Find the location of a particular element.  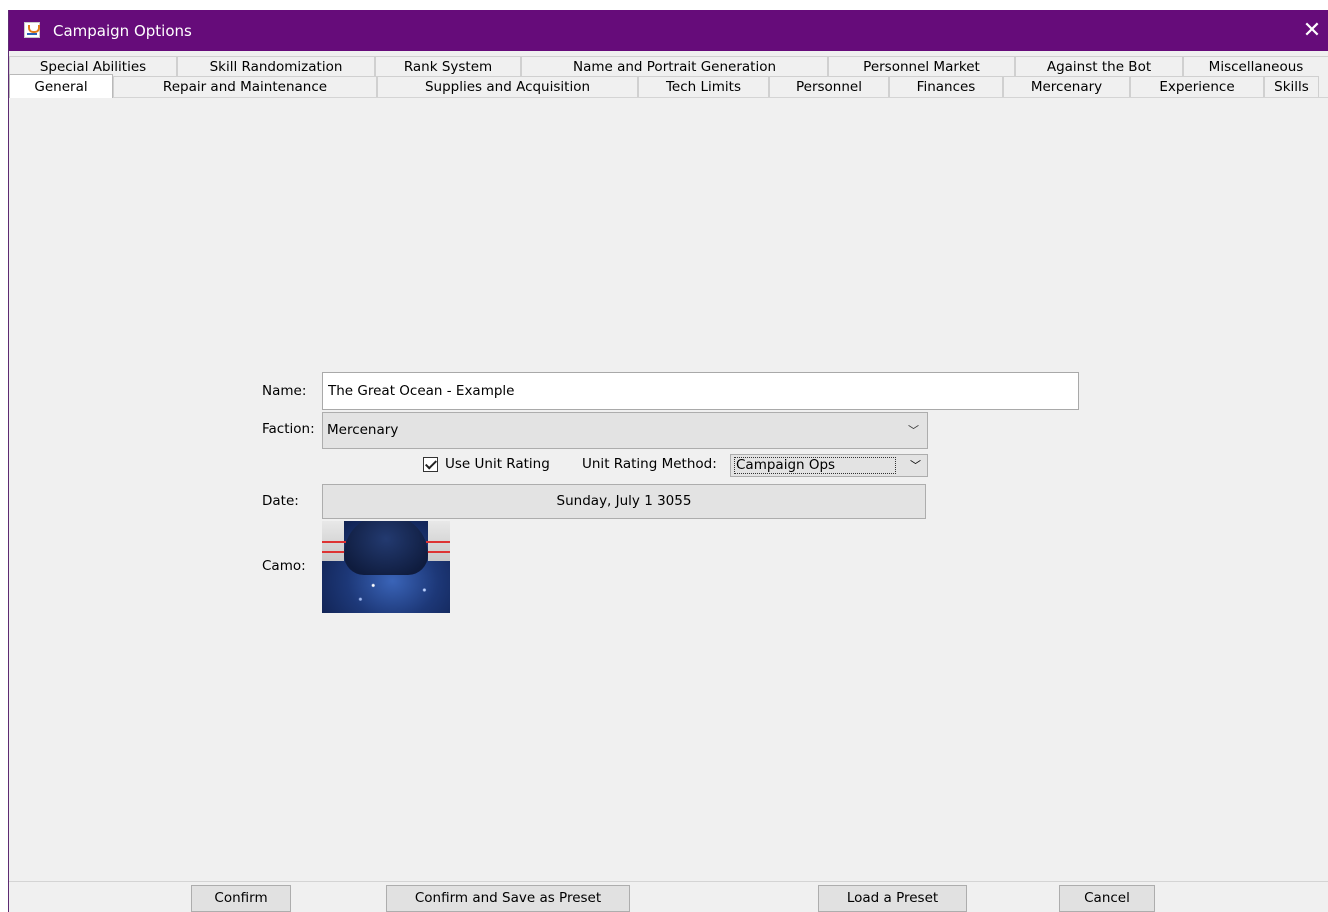

close-icon: ✕ is located at coordinates (1311, 30).